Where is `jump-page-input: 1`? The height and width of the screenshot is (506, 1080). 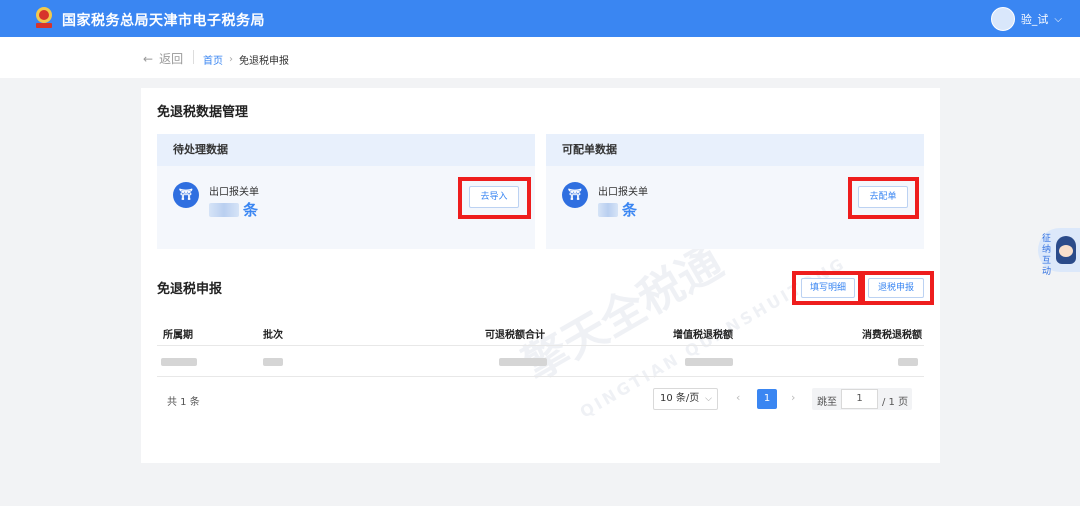
jump-page-input: 1 is located at coordinates (859, 399).